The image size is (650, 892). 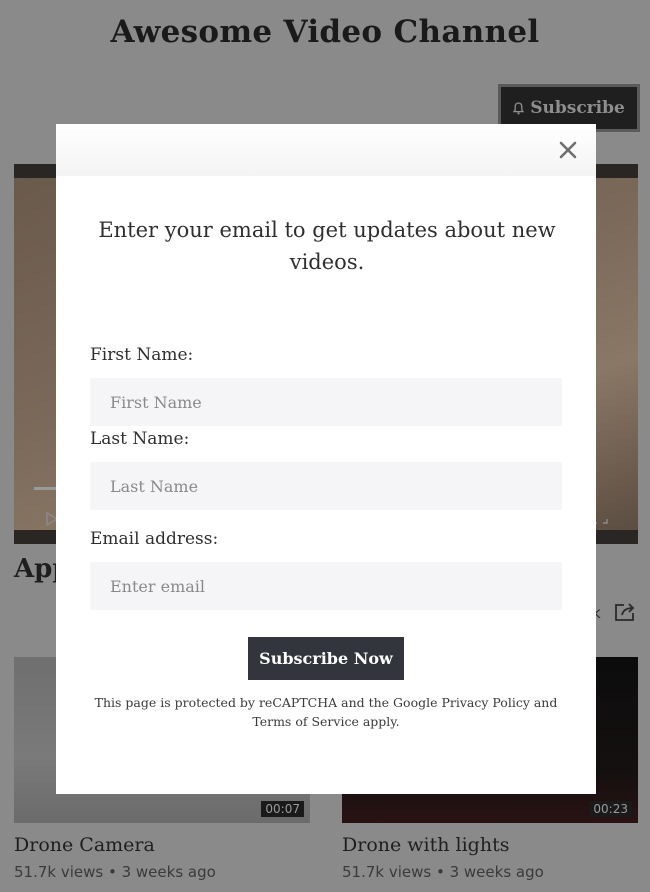 I want to click on close-button, so click(x=568, y=150).